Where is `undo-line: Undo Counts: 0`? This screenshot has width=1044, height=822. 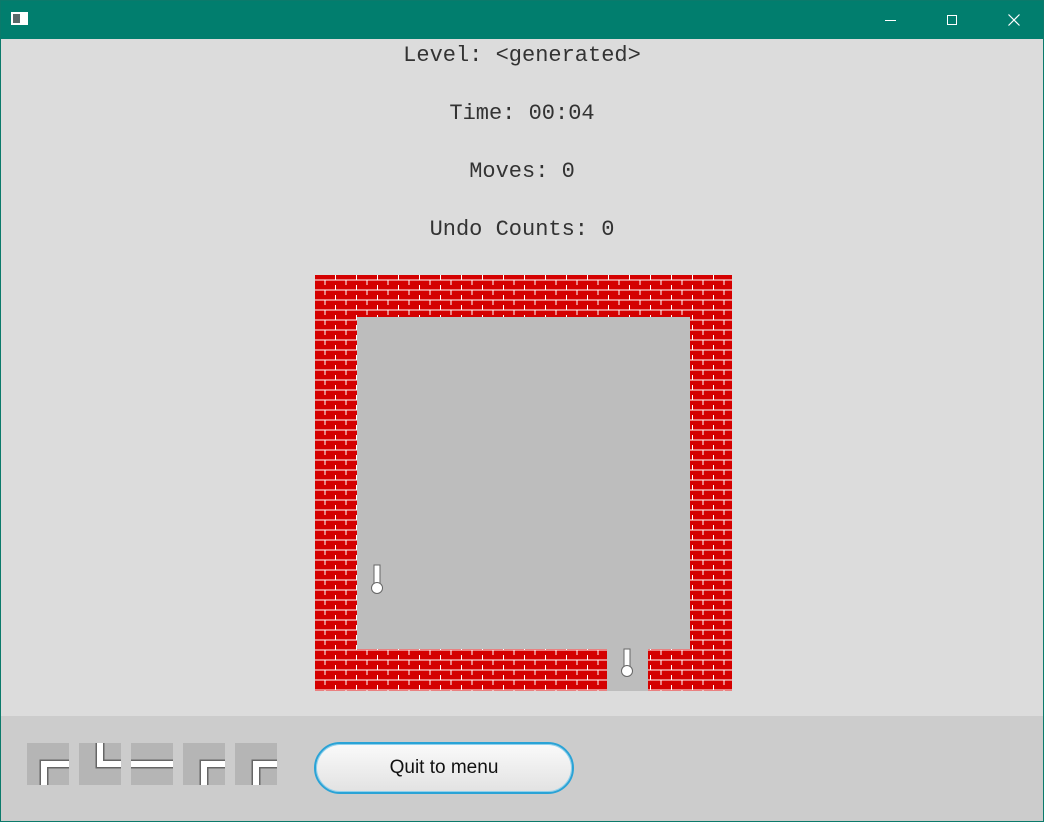 undo-line: Undo Counts: 0 is located at coordinates (522, 230).